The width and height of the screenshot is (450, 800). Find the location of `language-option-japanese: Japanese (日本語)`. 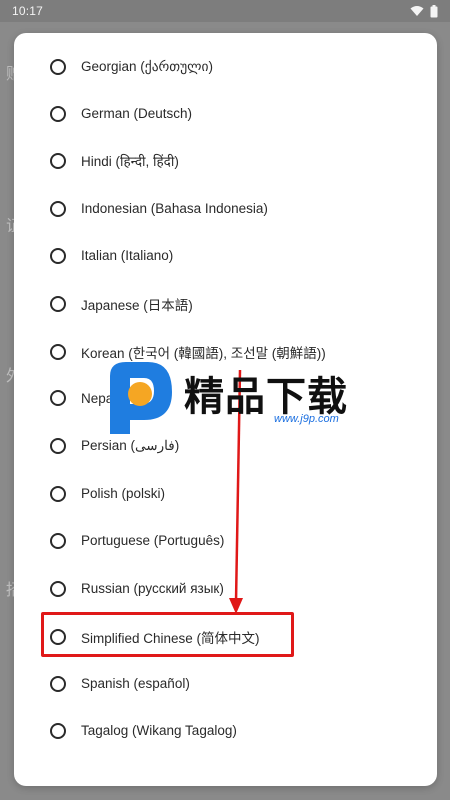

language-option-japanese: Japanese (日本語) is located at coordinates (225, 303).